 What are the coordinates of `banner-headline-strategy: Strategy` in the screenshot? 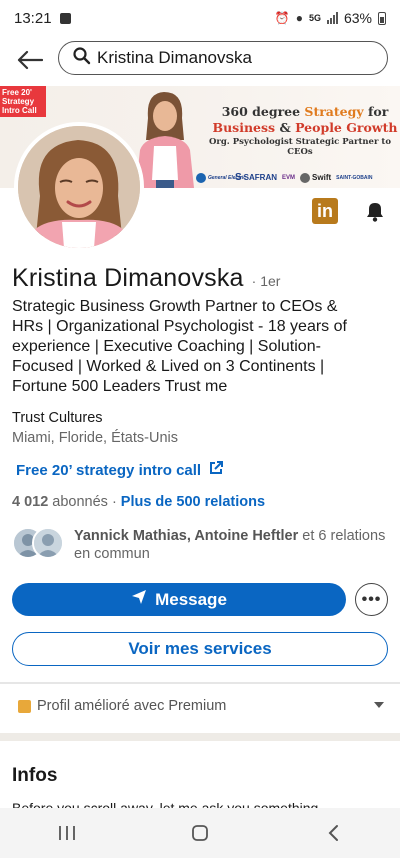 It's located at (334, 111).